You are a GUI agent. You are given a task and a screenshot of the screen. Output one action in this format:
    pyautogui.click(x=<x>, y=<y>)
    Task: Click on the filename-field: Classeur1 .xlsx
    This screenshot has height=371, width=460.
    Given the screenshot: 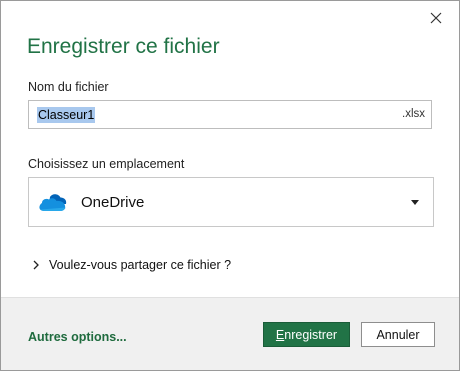 What is the action you would take?
    pyautogui.click(x=230, y=114)
    